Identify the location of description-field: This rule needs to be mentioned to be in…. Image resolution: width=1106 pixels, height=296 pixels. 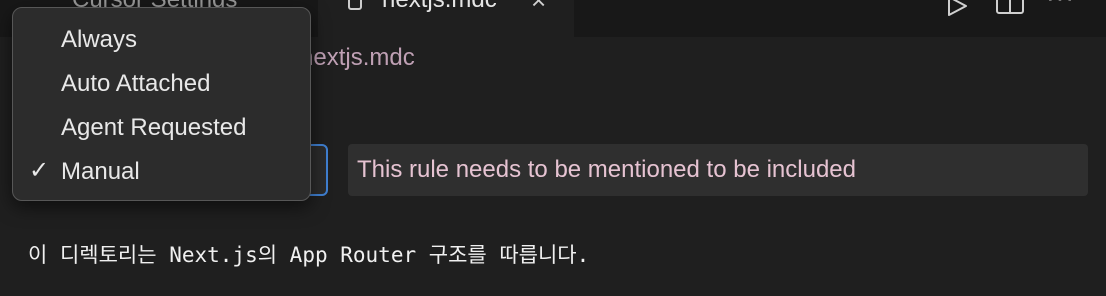
(718, 170).